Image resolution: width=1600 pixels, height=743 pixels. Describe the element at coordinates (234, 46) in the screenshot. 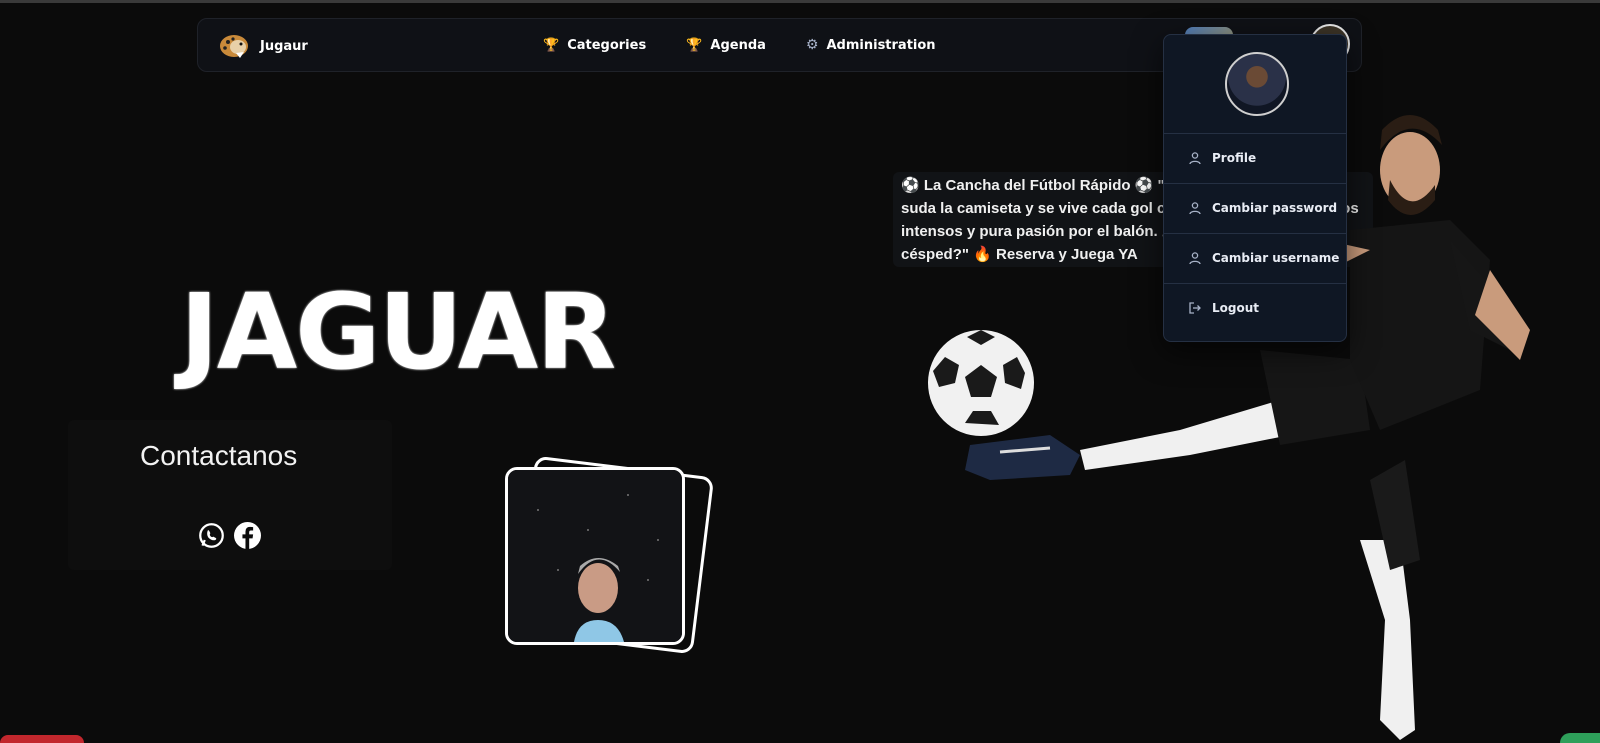

I see `jaguar-logo-icon` at that location.